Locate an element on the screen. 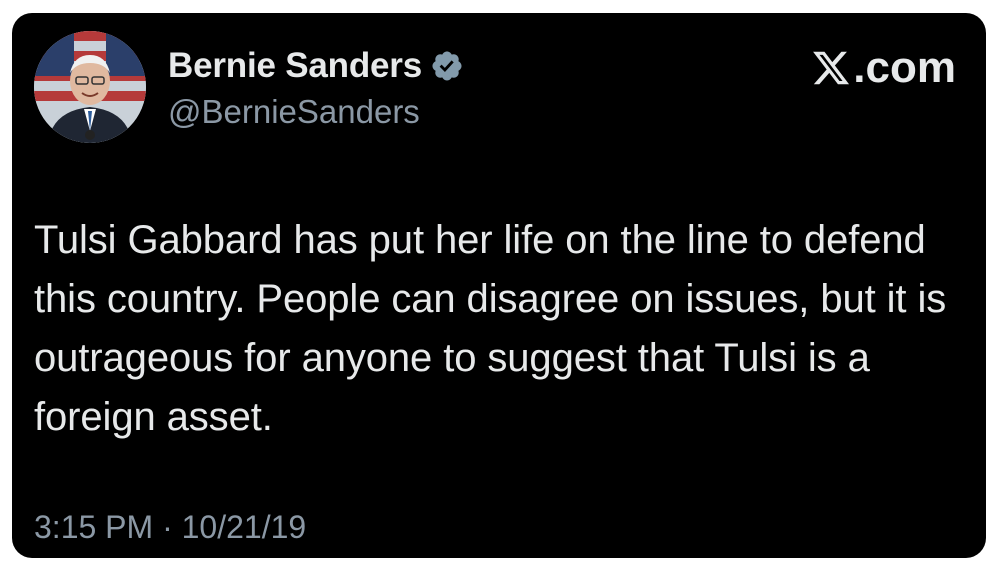  profile-avatar is located at coordinates (90, 87).